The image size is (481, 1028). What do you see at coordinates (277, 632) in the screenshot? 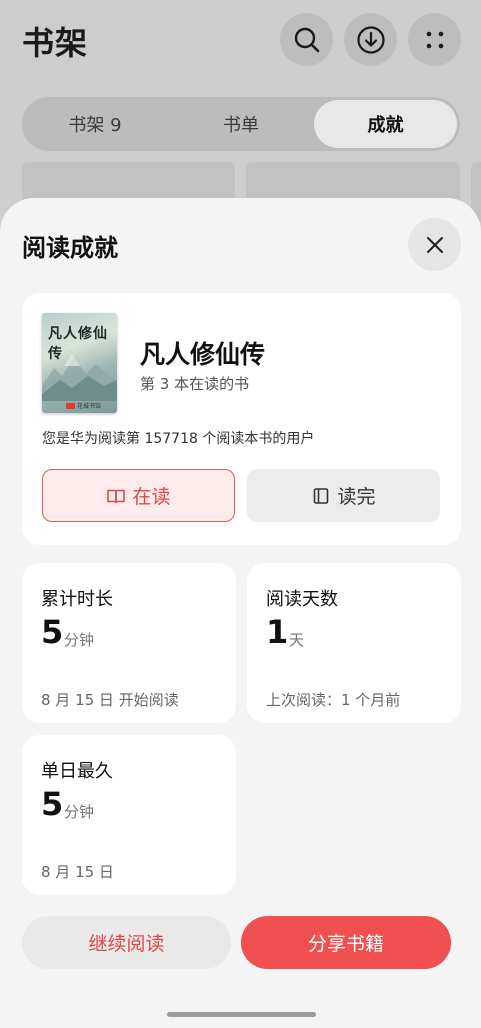
I see `stat-value: 1` at bounding box center [277, 632].